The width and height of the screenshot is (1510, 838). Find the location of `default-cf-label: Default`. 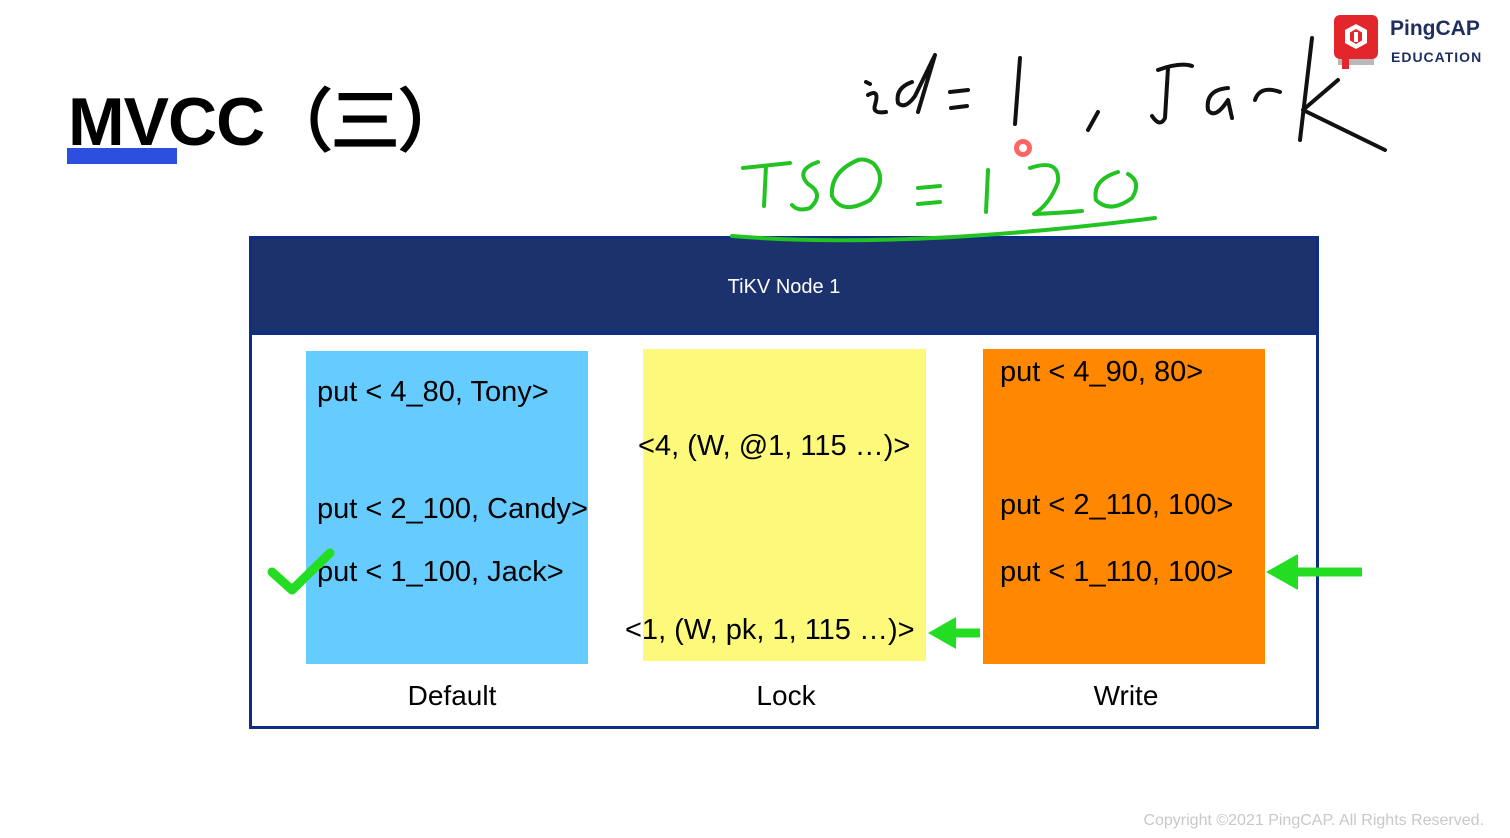

default-cf-label: Default is located at coordinates (452, 695).